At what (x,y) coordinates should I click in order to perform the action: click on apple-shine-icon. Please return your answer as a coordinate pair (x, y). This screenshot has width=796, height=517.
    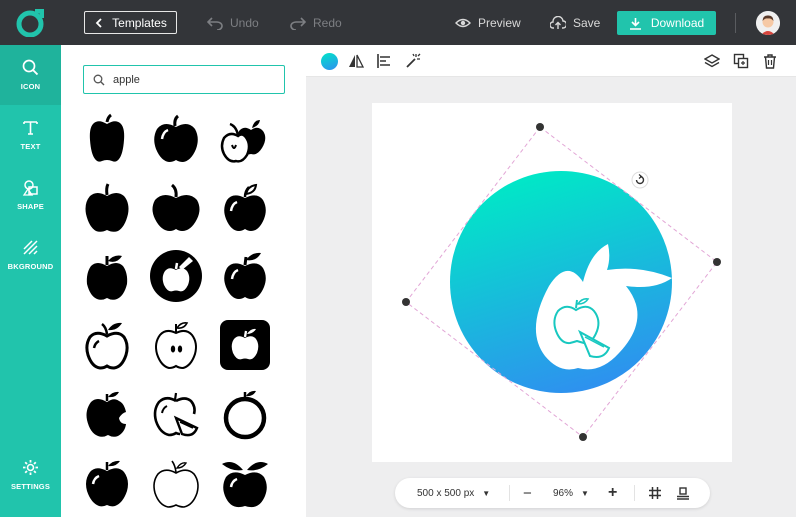
    Looking at the image, I should click on (245, 208).